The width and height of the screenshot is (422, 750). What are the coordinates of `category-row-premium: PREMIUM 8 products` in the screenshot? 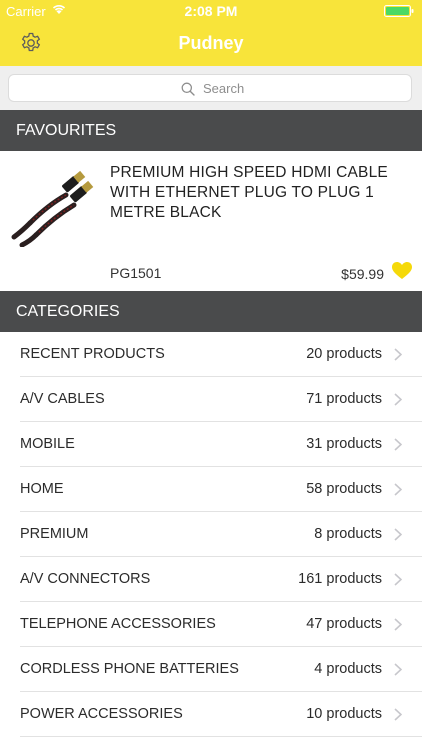 It's located at (211, 534).